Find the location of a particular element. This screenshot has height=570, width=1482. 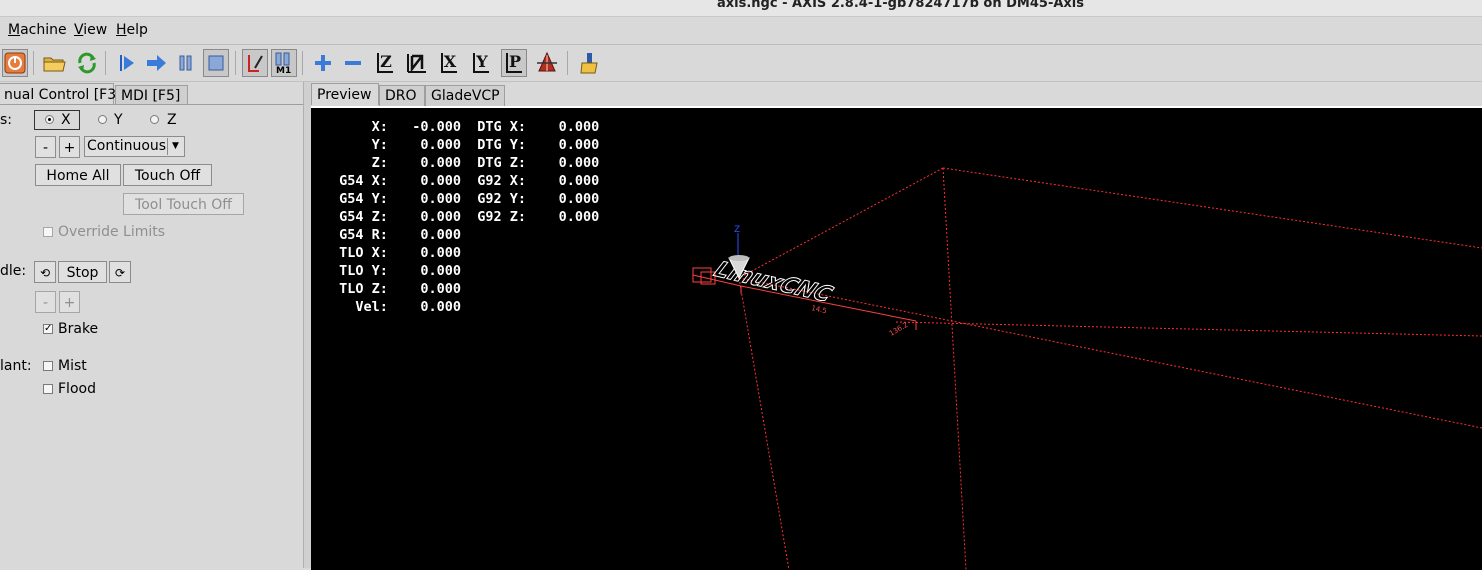

dro-row: G54 R: 0.000 is located at coordinates (396, 235).